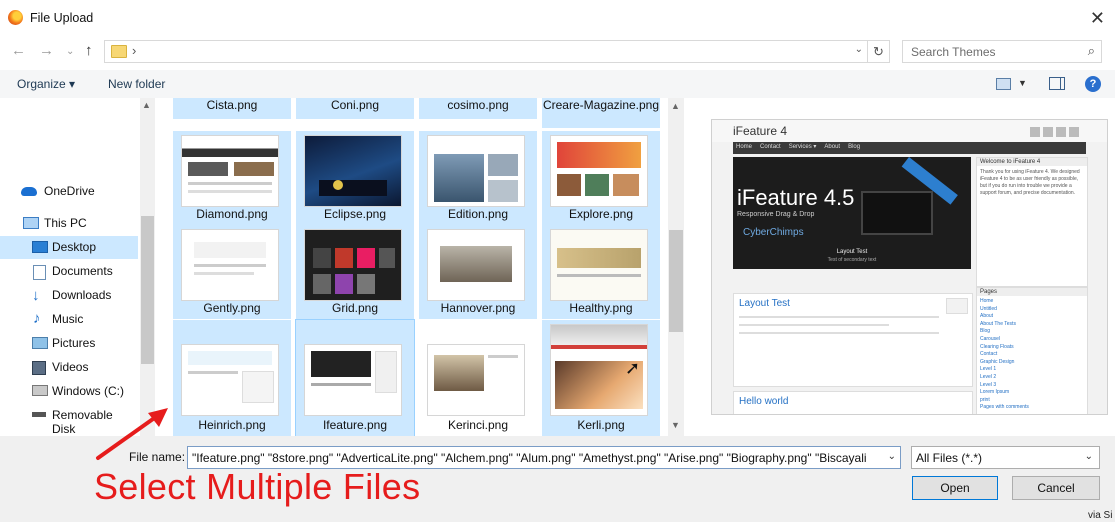  I want to click on nav-item-music: ♪ Music, so click(69, 319).